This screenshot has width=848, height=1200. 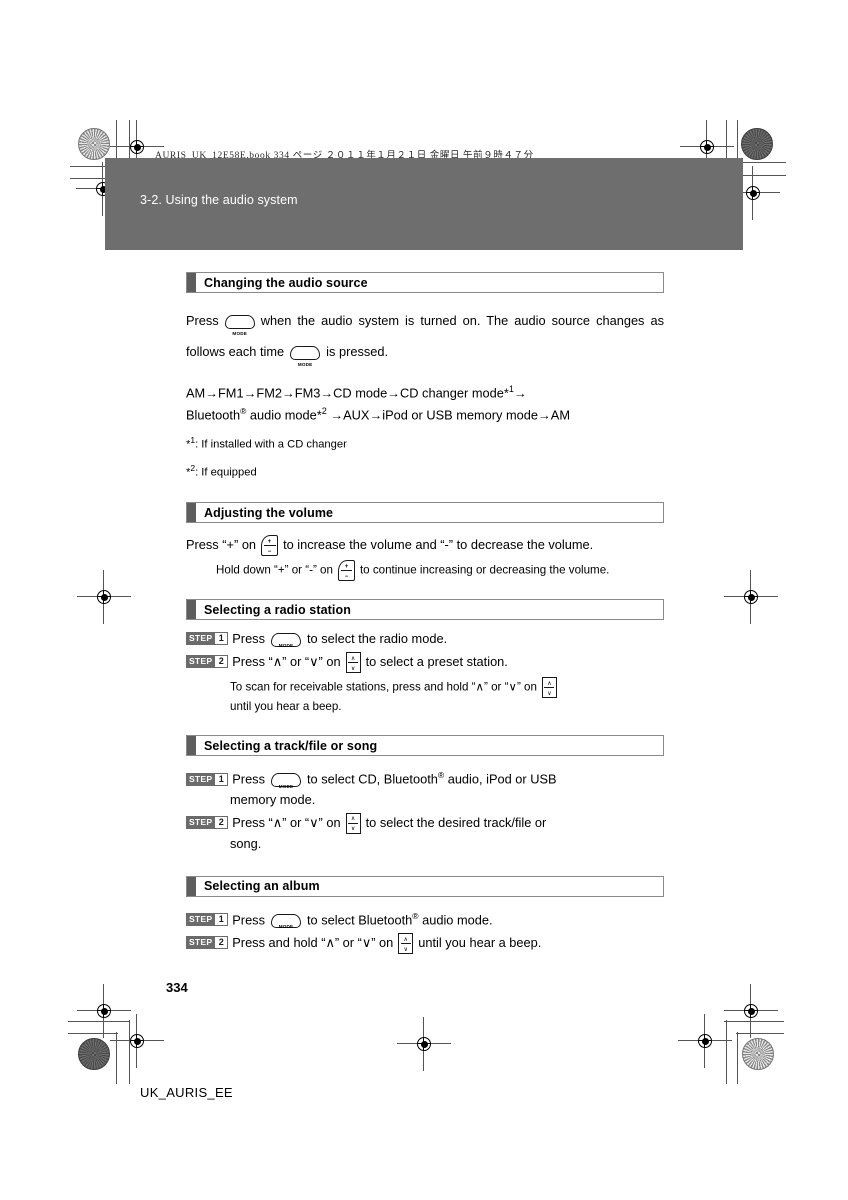 What do you see at coordinates (705, 1041) in the screenshot?
I see `registration-mark-bottom-right-inner` at bounding box center [705, 1041].